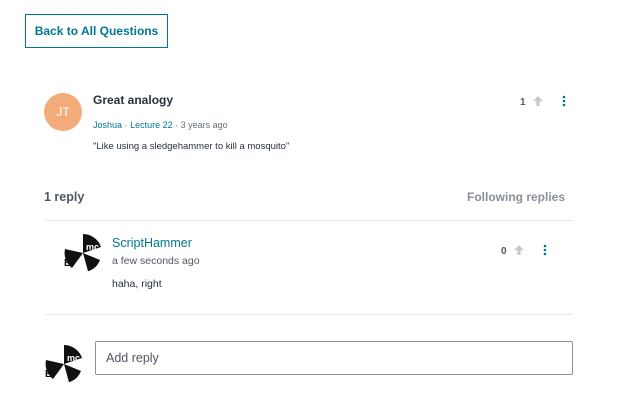 This screenshot has width=627, height=415. Describe the element at coordinates (538, 101) in the screenshot. I see `upvote-icon` at that location.